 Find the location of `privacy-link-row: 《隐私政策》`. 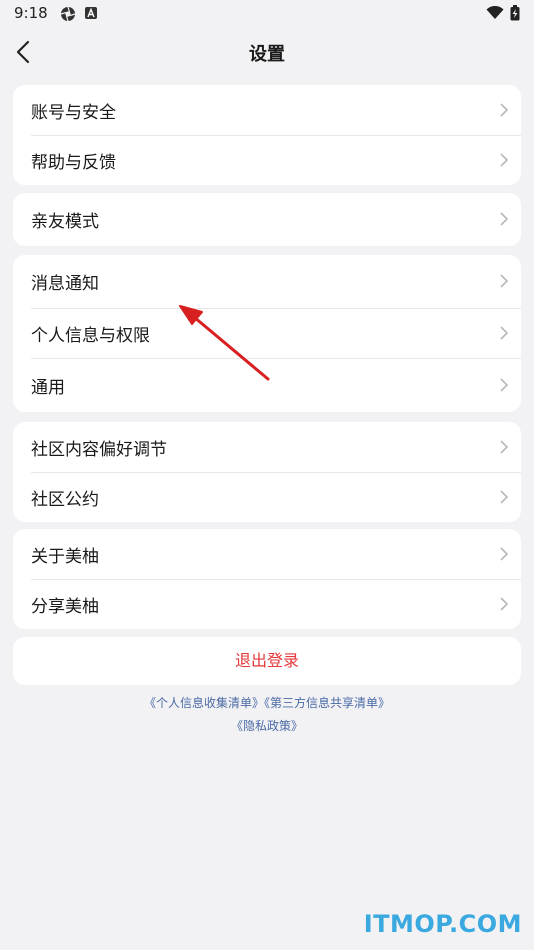

privacy-link-row: 《隐私政策》 is located at coordinates (267, 725).